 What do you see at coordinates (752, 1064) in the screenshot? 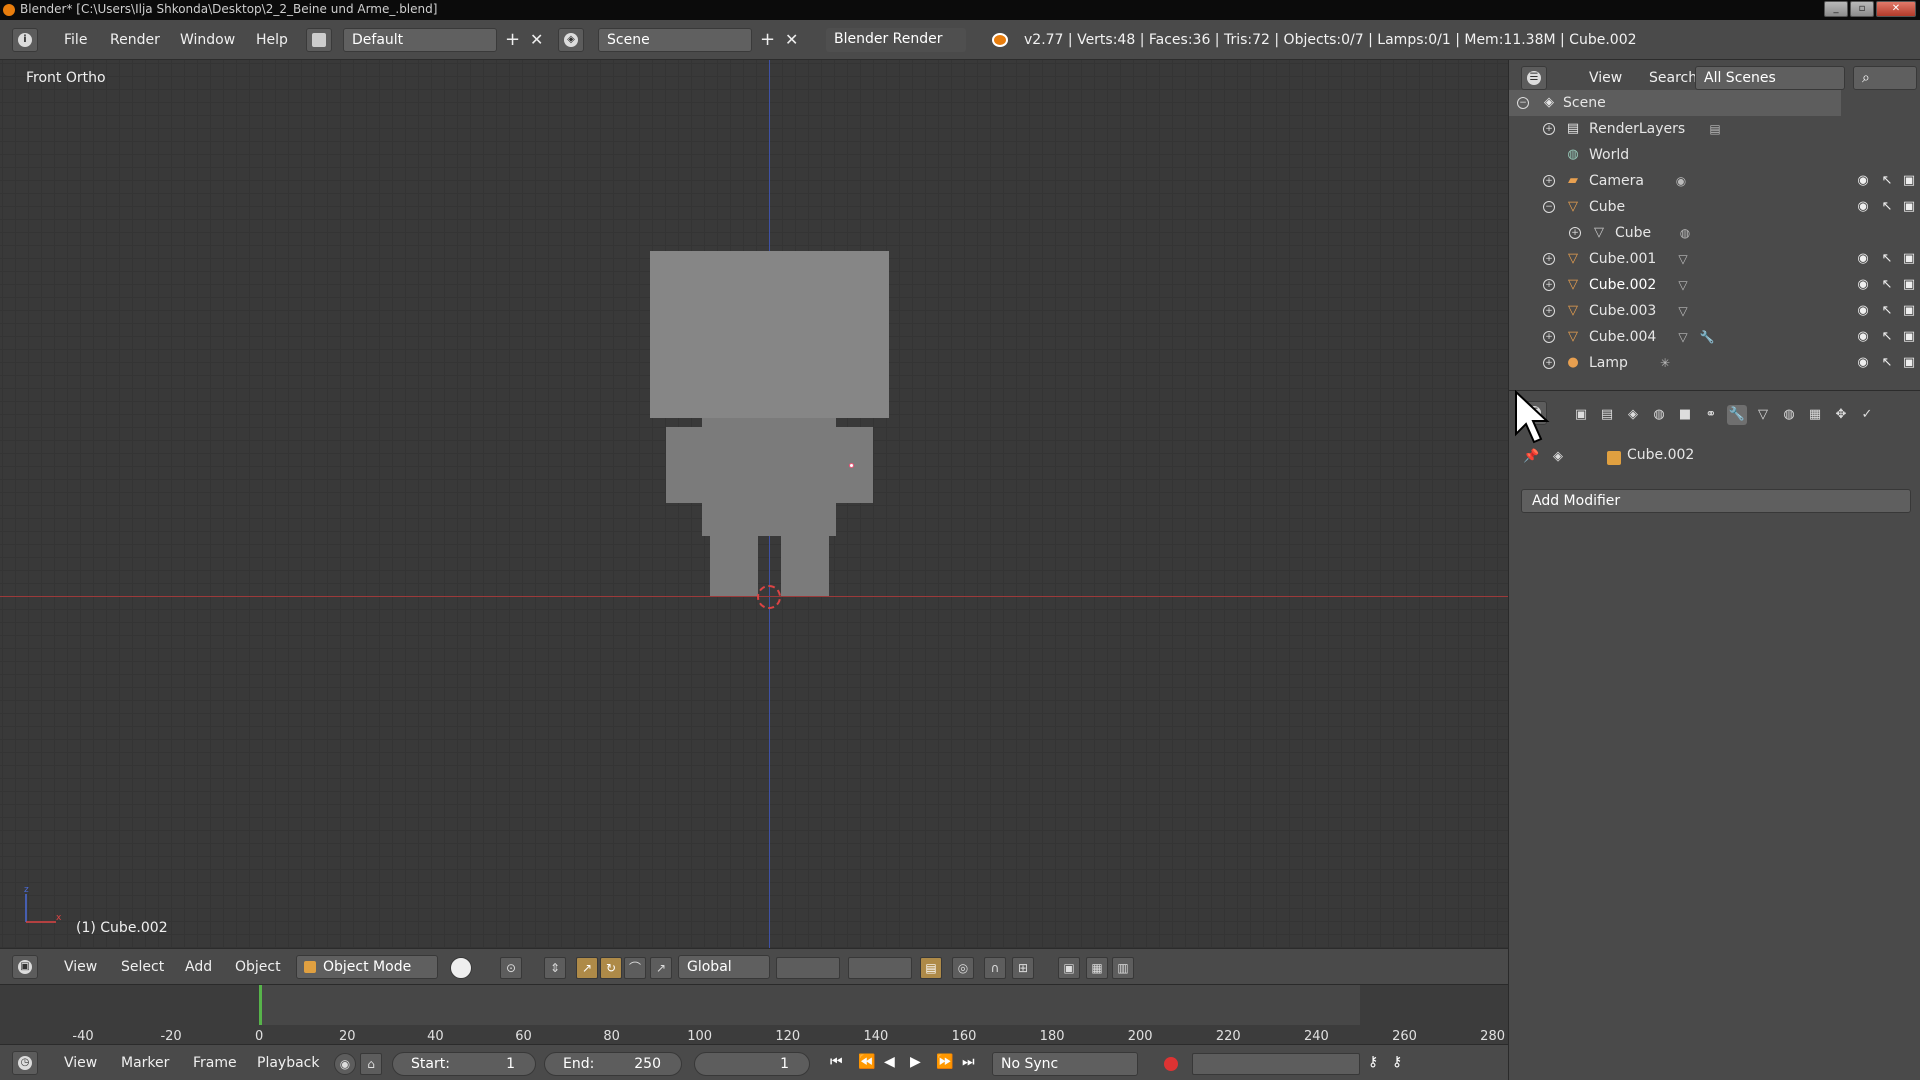
I see `current-frame-field: 1` at bounding box center [752, 1064].